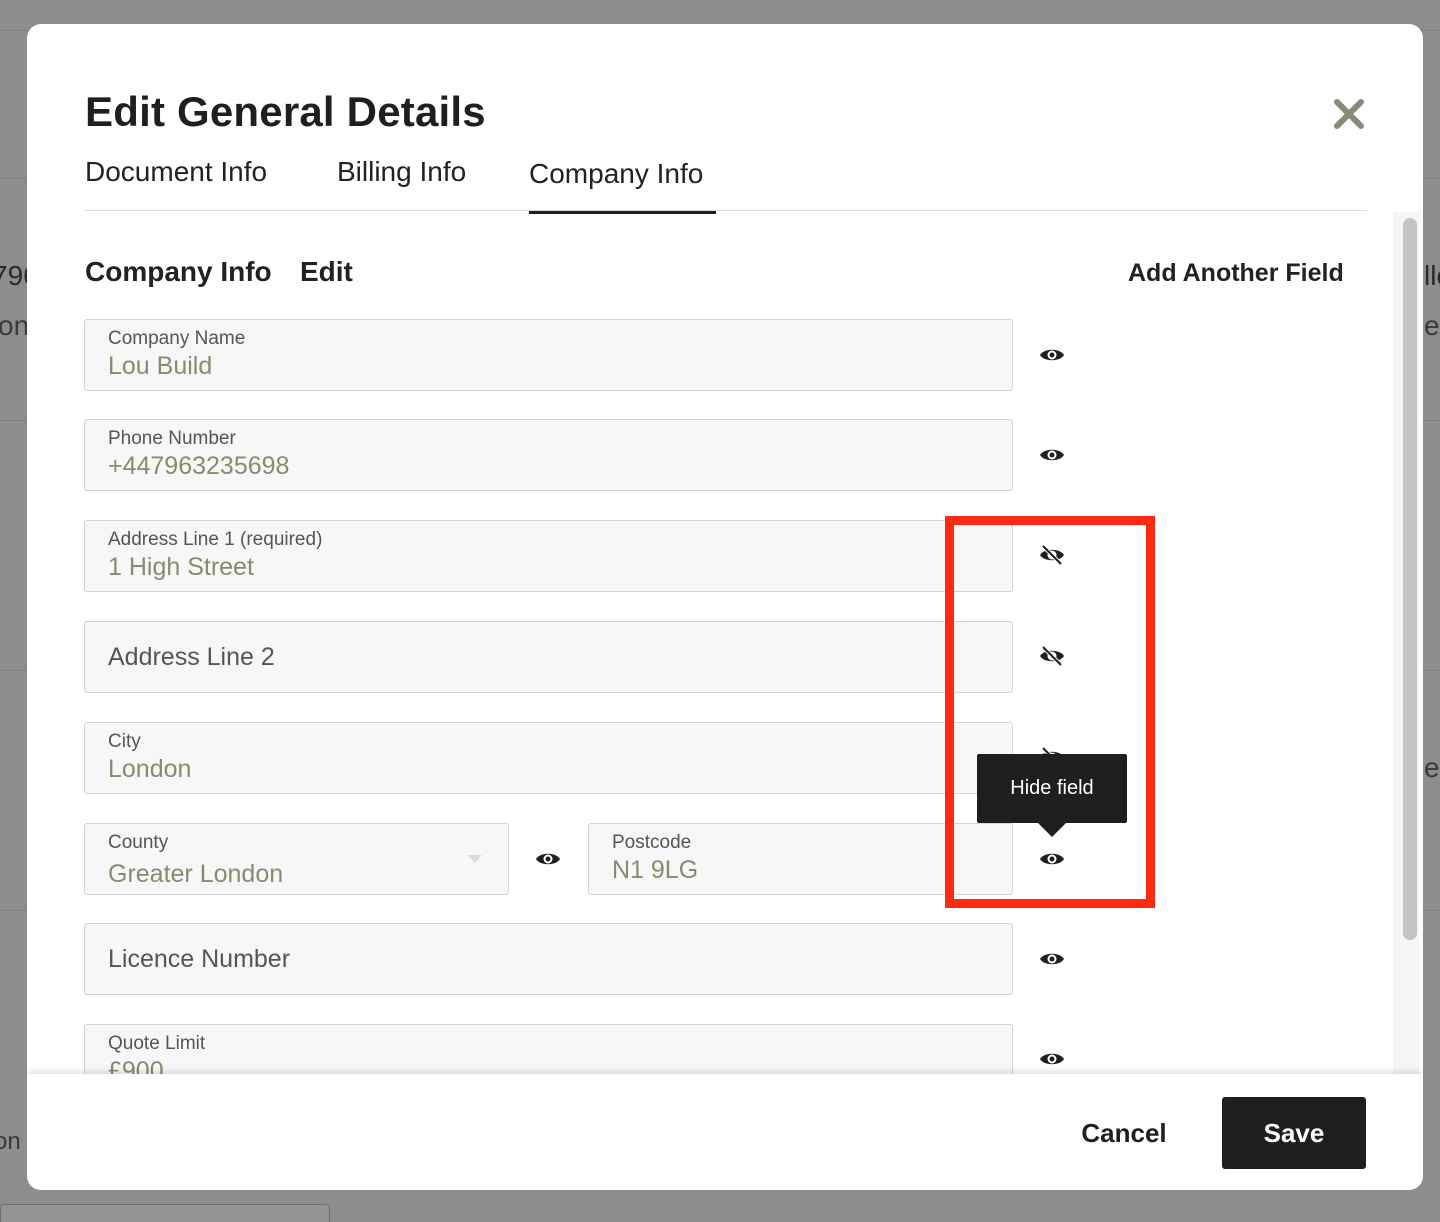 The image size is (1440, 1222). Describe the element at coordinates (160, 366) in the screenshot. I see `field-value: Lou Build` at that location.